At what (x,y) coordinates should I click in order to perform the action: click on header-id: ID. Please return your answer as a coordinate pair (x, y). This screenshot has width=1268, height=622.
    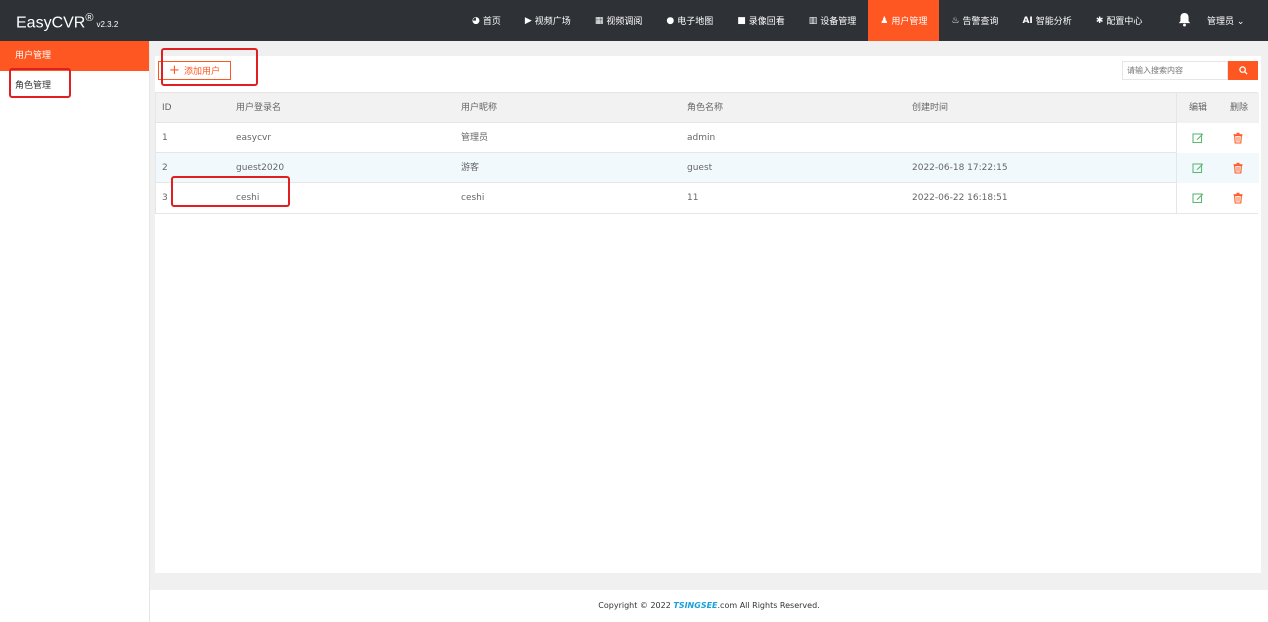
    Looking at the image, I should click on (167, 108).